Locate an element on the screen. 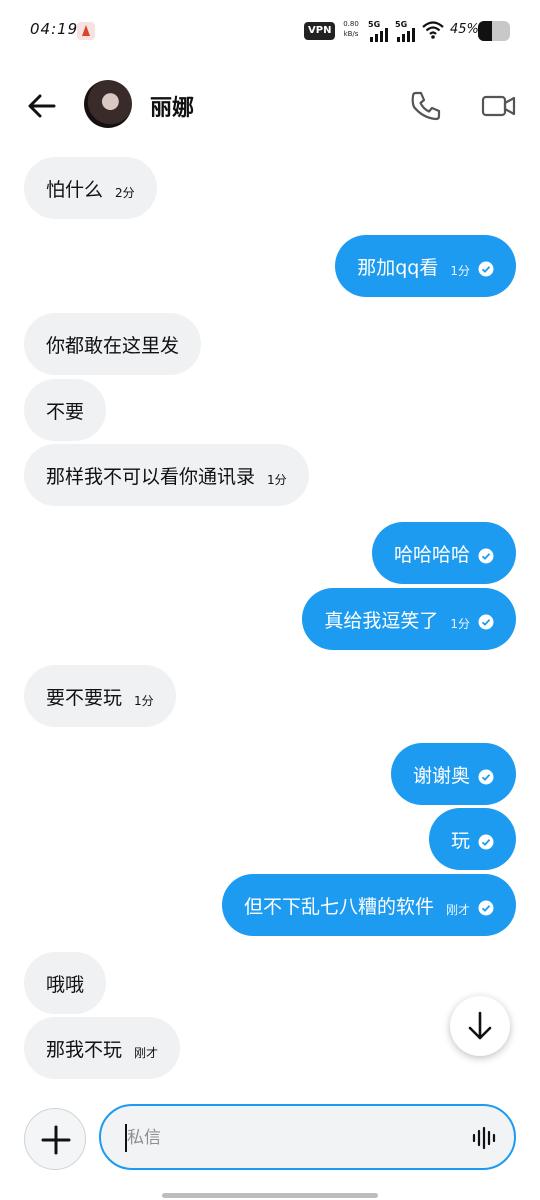 This screenshot has width=540, height=1200. message-incoming: 要不要玩 1分 is located at coordinates (100, 696).